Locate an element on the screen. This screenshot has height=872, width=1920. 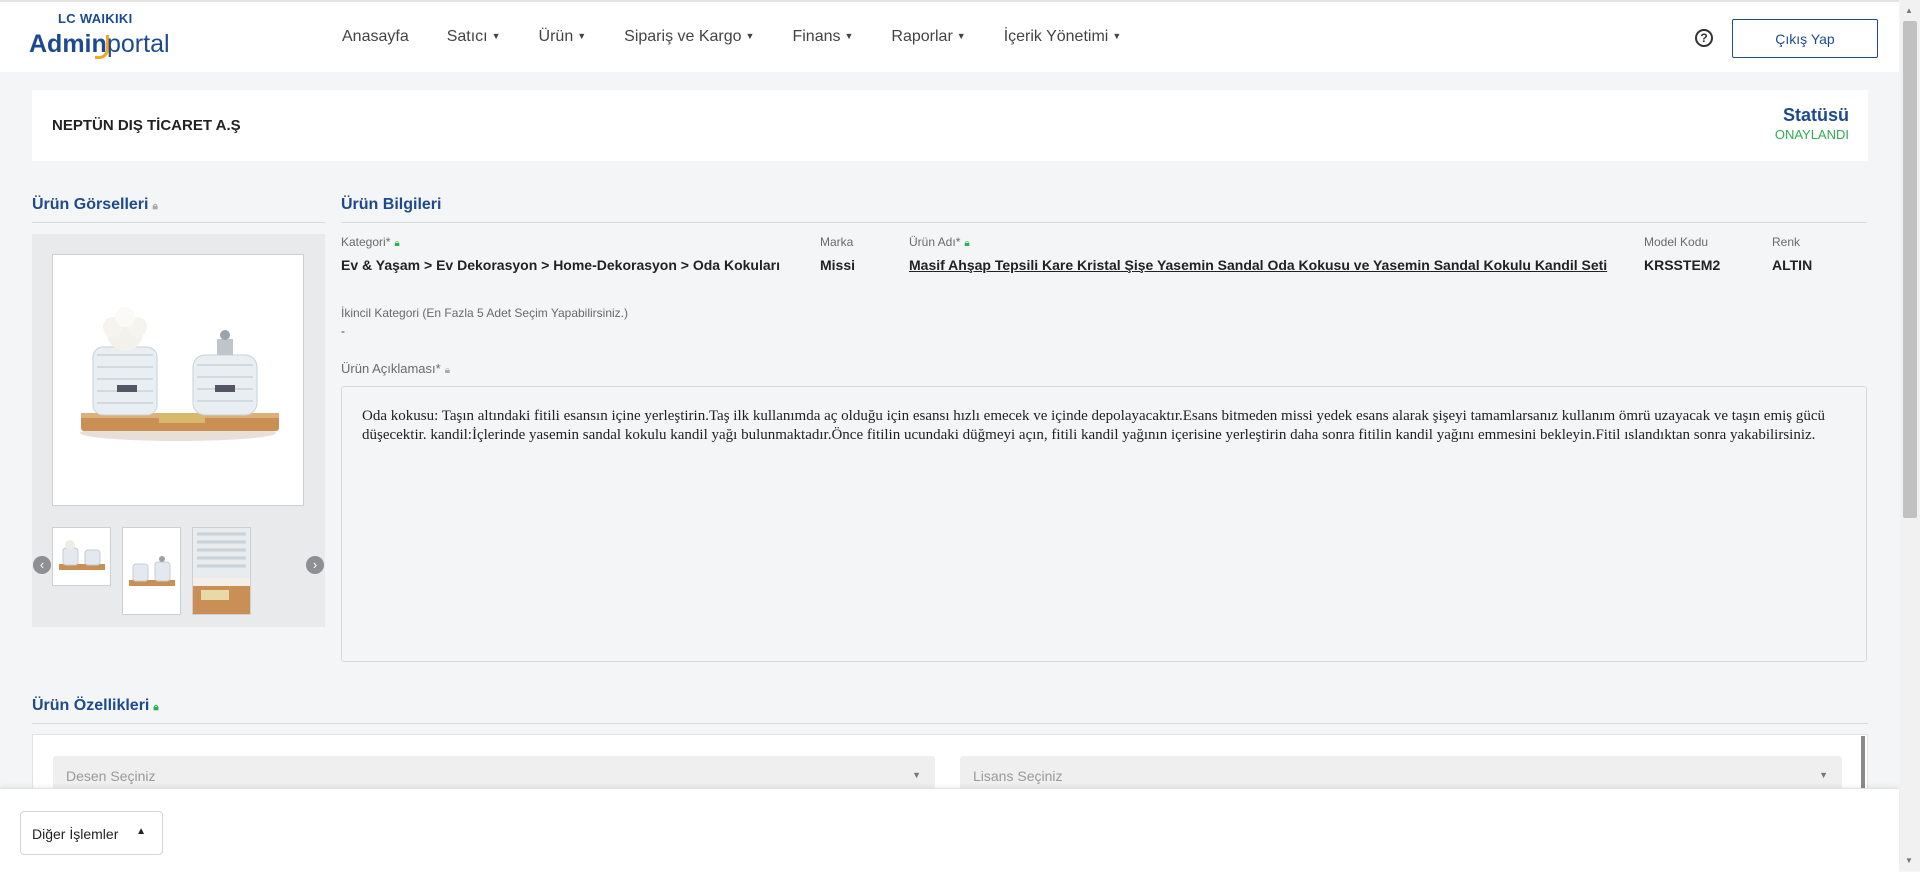
scrollbar-thumb is located at coordinates (1910, 269).